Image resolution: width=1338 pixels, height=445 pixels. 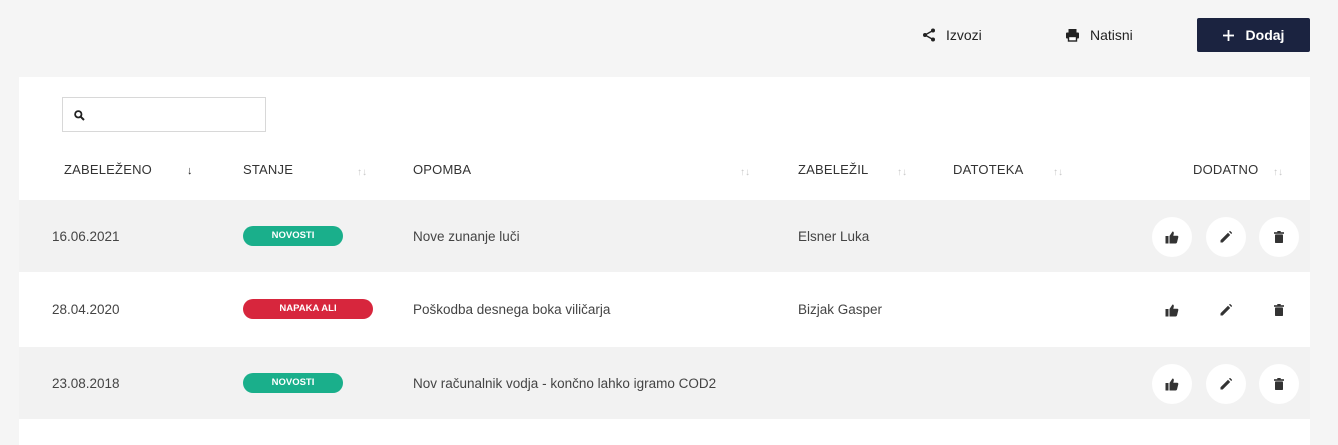 What do you see at coordinates (929, 35) in the screenshot?
I see `share-icon` at bounding box center [929, 35].